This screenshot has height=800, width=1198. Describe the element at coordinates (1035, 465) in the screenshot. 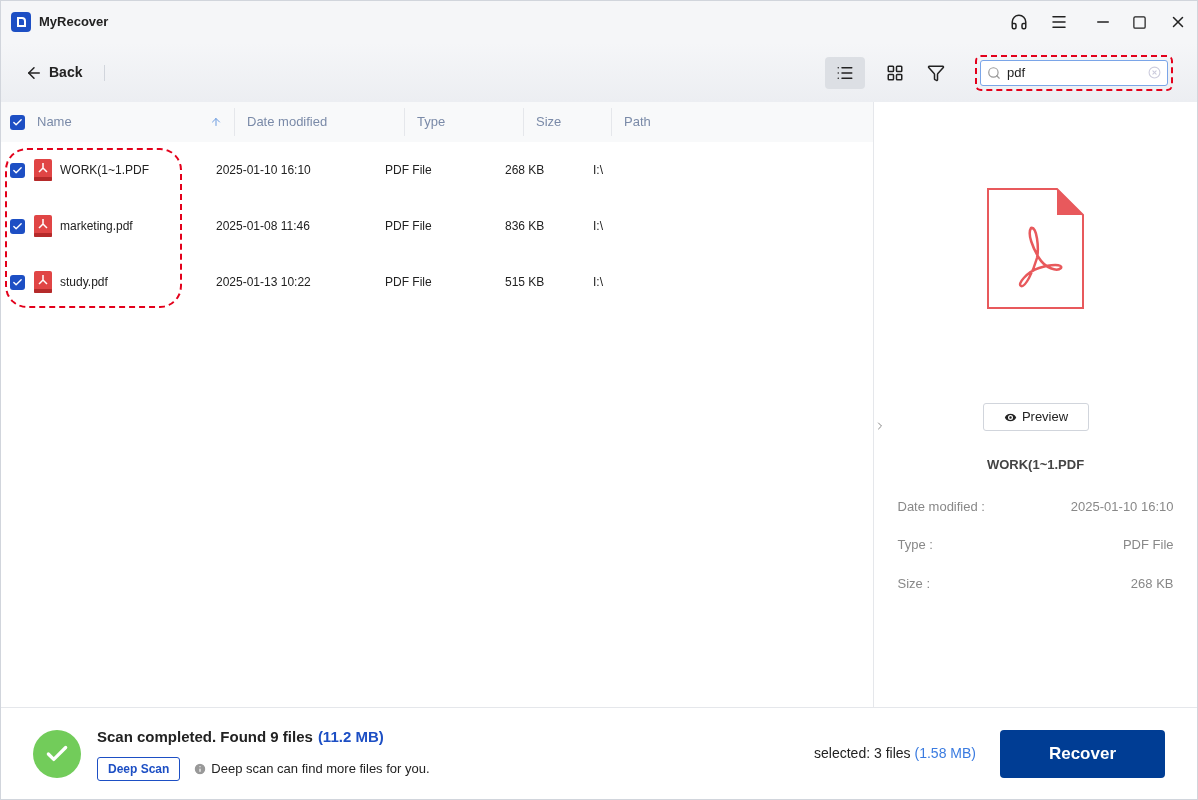

I see `selected-file-name: WORK(1~1.PDF` at that location.